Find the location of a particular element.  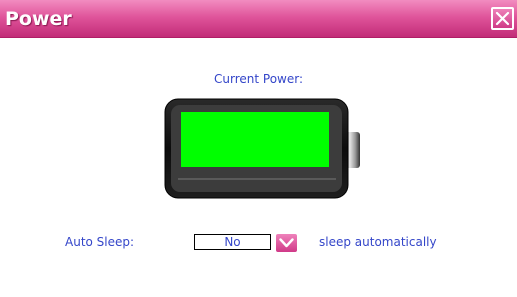

battery-indicator is located at coordinates (264, 151).